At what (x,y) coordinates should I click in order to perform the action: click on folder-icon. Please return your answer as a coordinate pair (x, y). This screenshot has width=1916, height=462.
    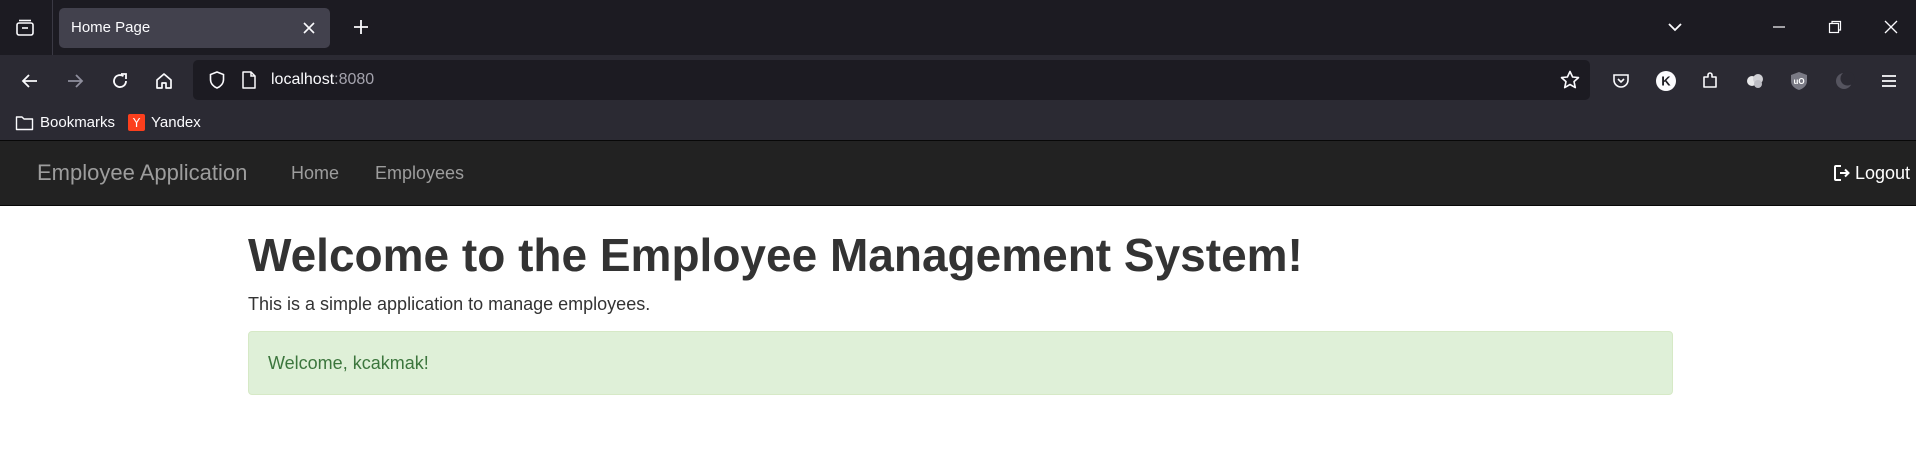
    Looking at the image, I should click on (24, 122).